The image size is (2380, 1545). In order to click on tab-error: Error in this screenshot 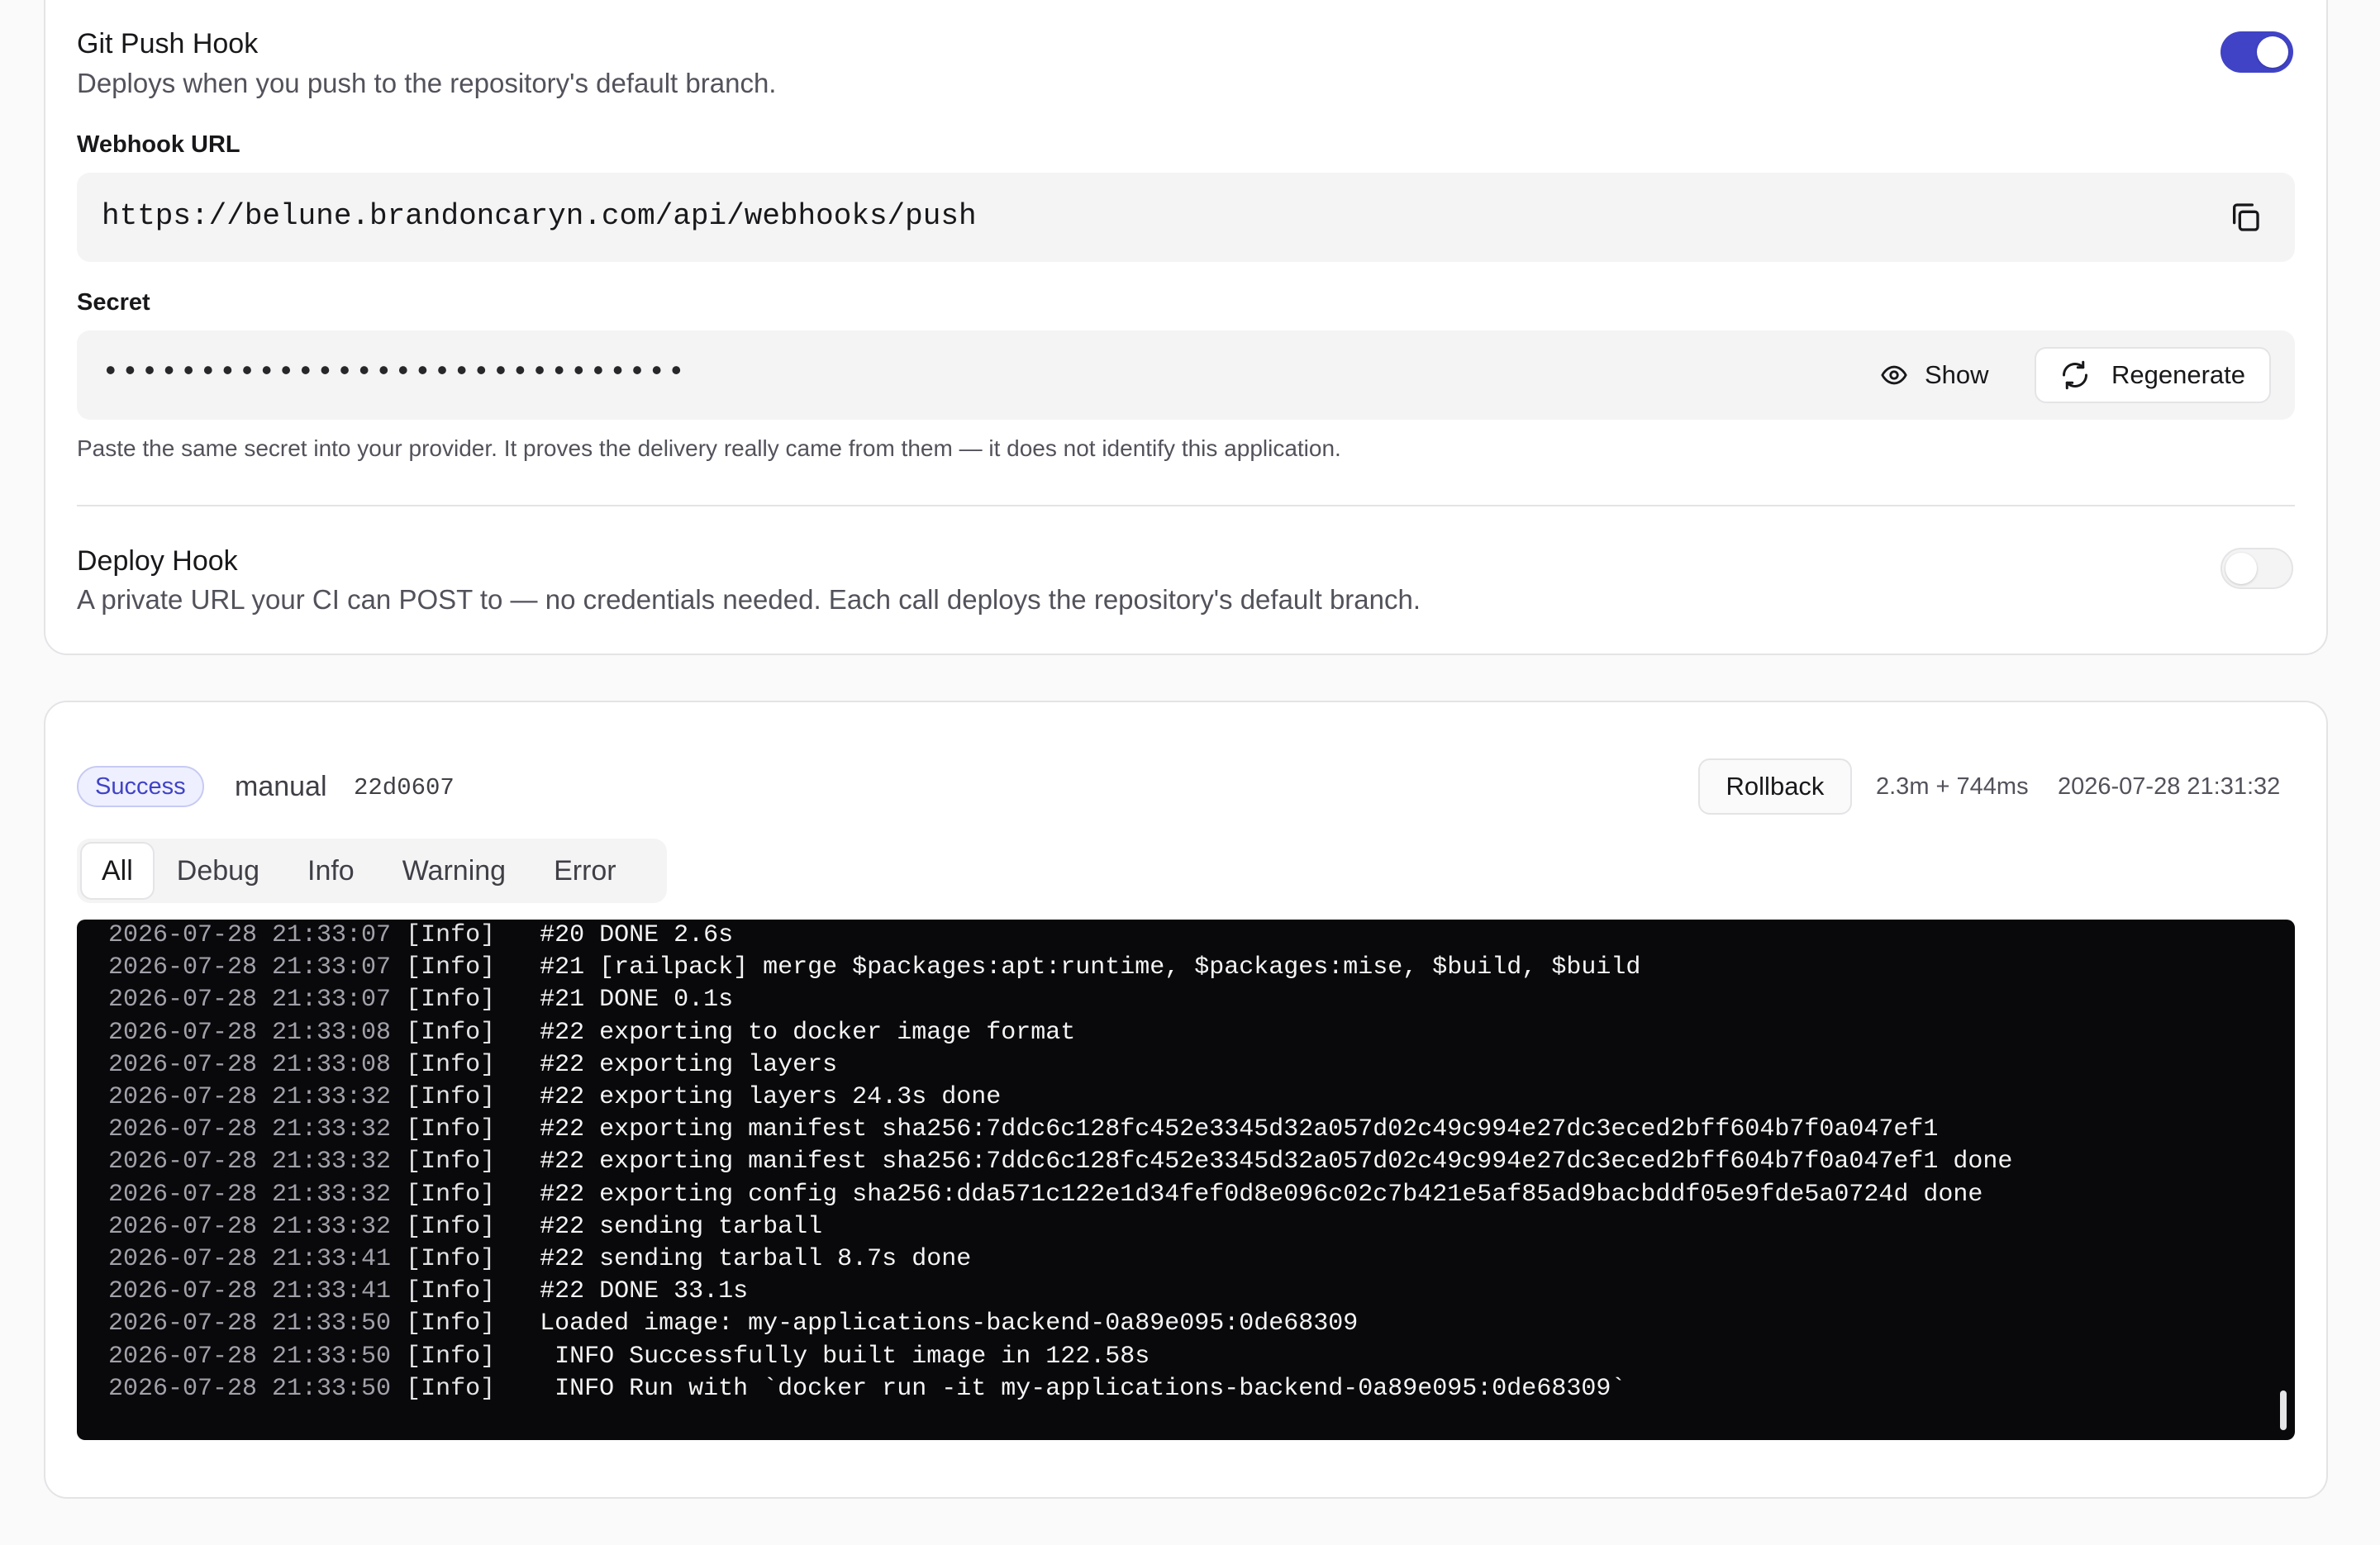, I will do `click(585, 871)`.